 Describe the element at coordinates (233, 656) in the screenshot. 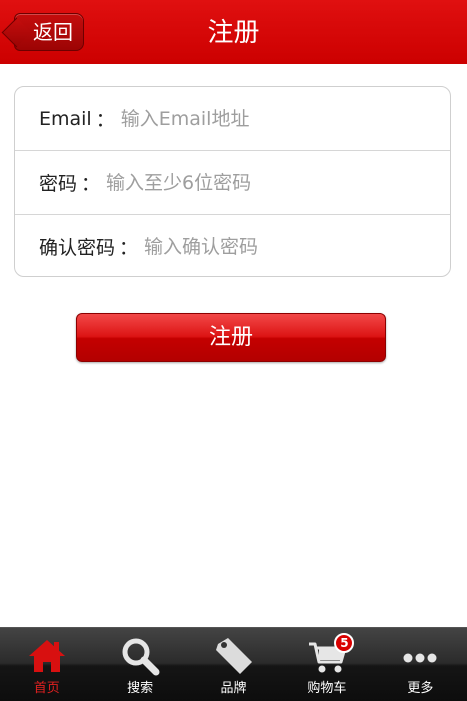

I see `tag-icon` at that location.